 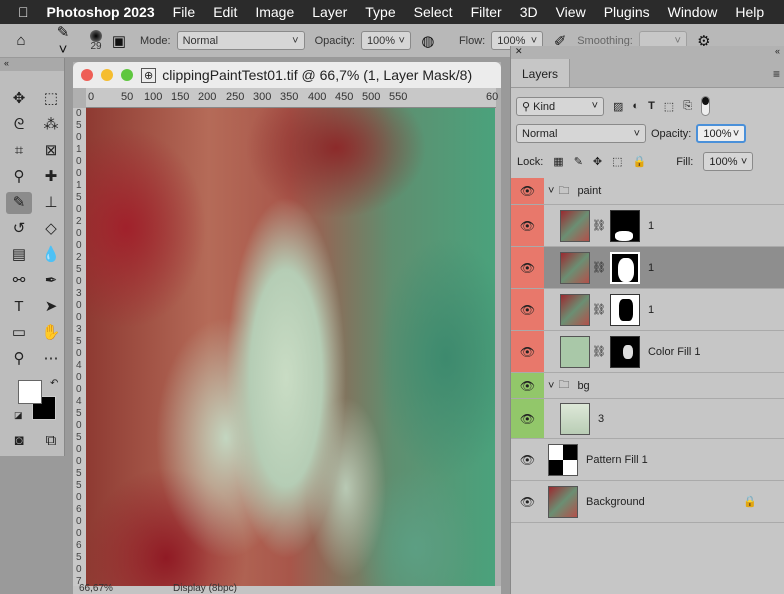 What do you see at coordinates (19, 177) in the screenshot?
I see `eyedropper-tool-icon: ⚲` at bounding box center [19, 177].